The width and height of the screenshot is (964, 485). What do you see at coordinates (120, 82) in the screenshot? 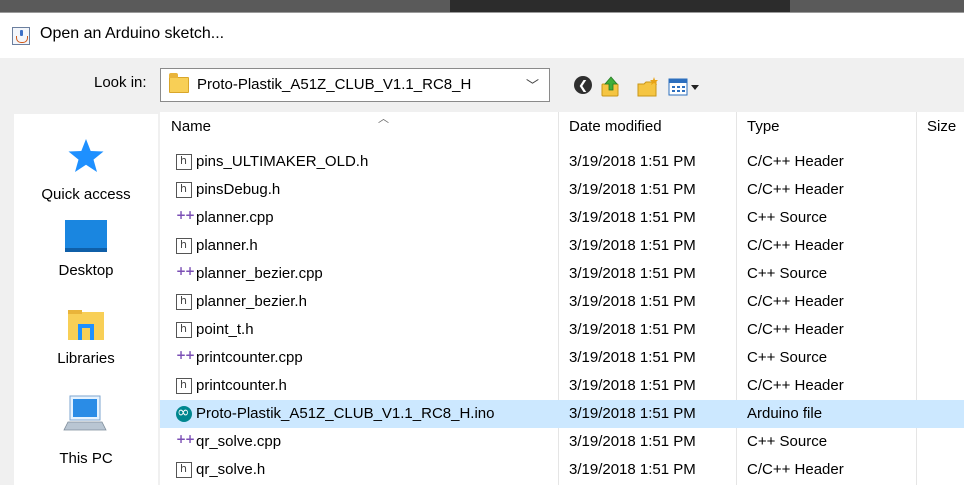
I see `look-in-label: Look in:` at bounding box center [120, 82].